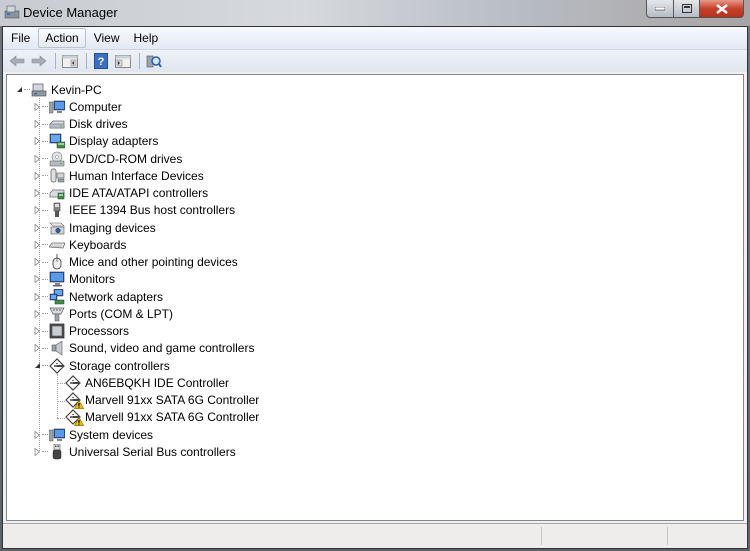  I want to click on tree-category-mice-and-other-pointing-devices: Mice and other pointing devices, so click(135, 262).